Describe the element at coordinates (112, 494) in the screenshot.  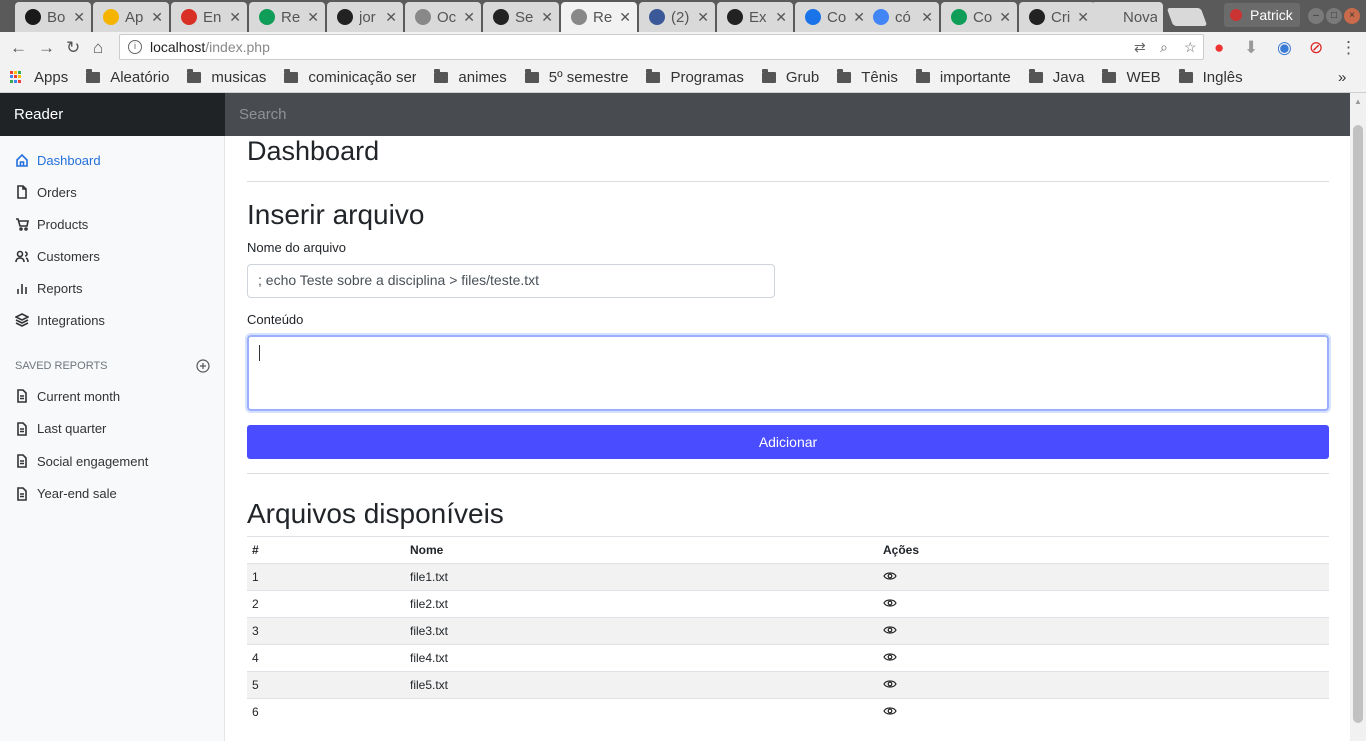
I see `saved-report-item: Year-end sale` at that location.